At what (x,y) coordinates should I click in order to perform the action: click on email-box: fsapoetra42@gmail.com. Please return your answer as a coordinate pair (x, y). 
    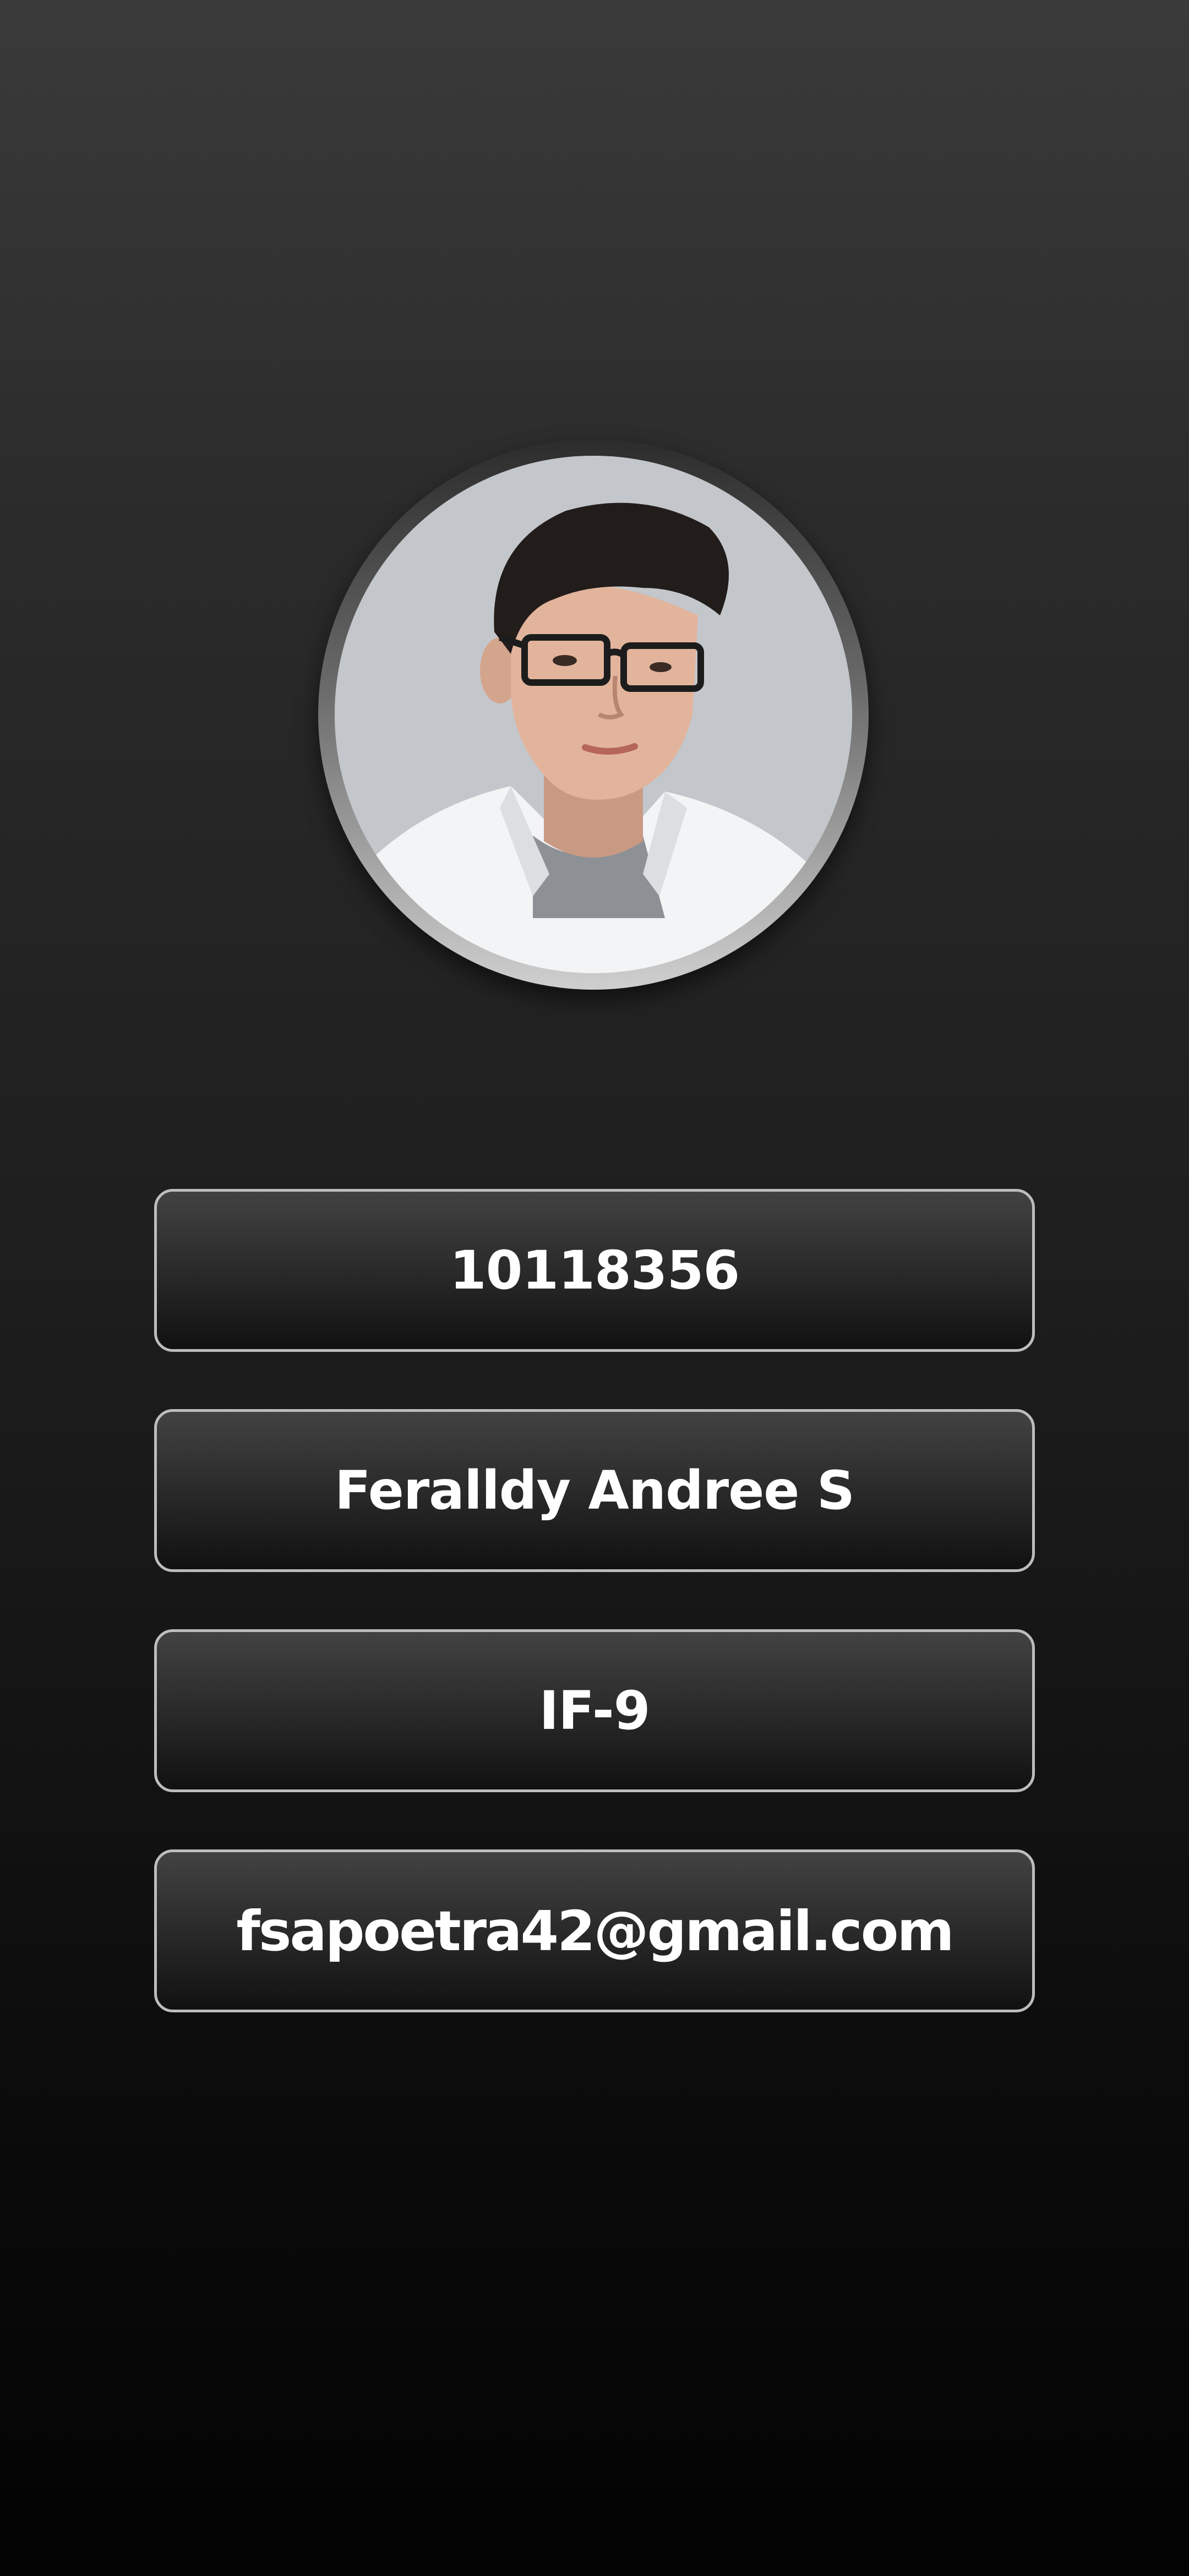
    Looking at the image, I should click on (594, 1931).